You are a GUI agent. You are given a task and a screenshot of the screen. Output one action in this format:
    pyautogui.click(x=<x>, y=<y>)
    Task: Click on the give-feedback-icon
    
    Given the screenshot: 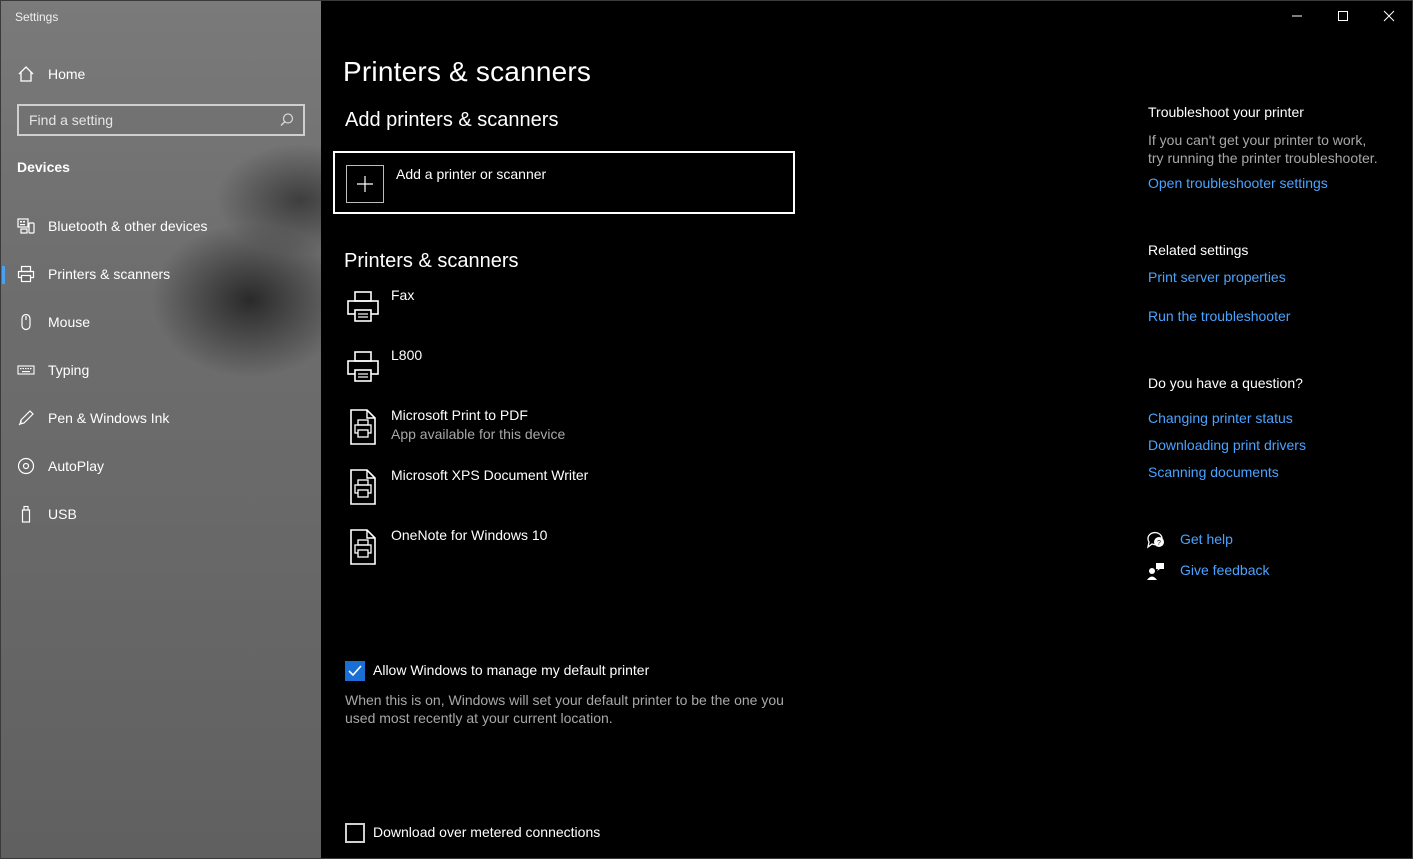 What is the action you would take?
    pyautogui.click(x=1156, y=571)
    